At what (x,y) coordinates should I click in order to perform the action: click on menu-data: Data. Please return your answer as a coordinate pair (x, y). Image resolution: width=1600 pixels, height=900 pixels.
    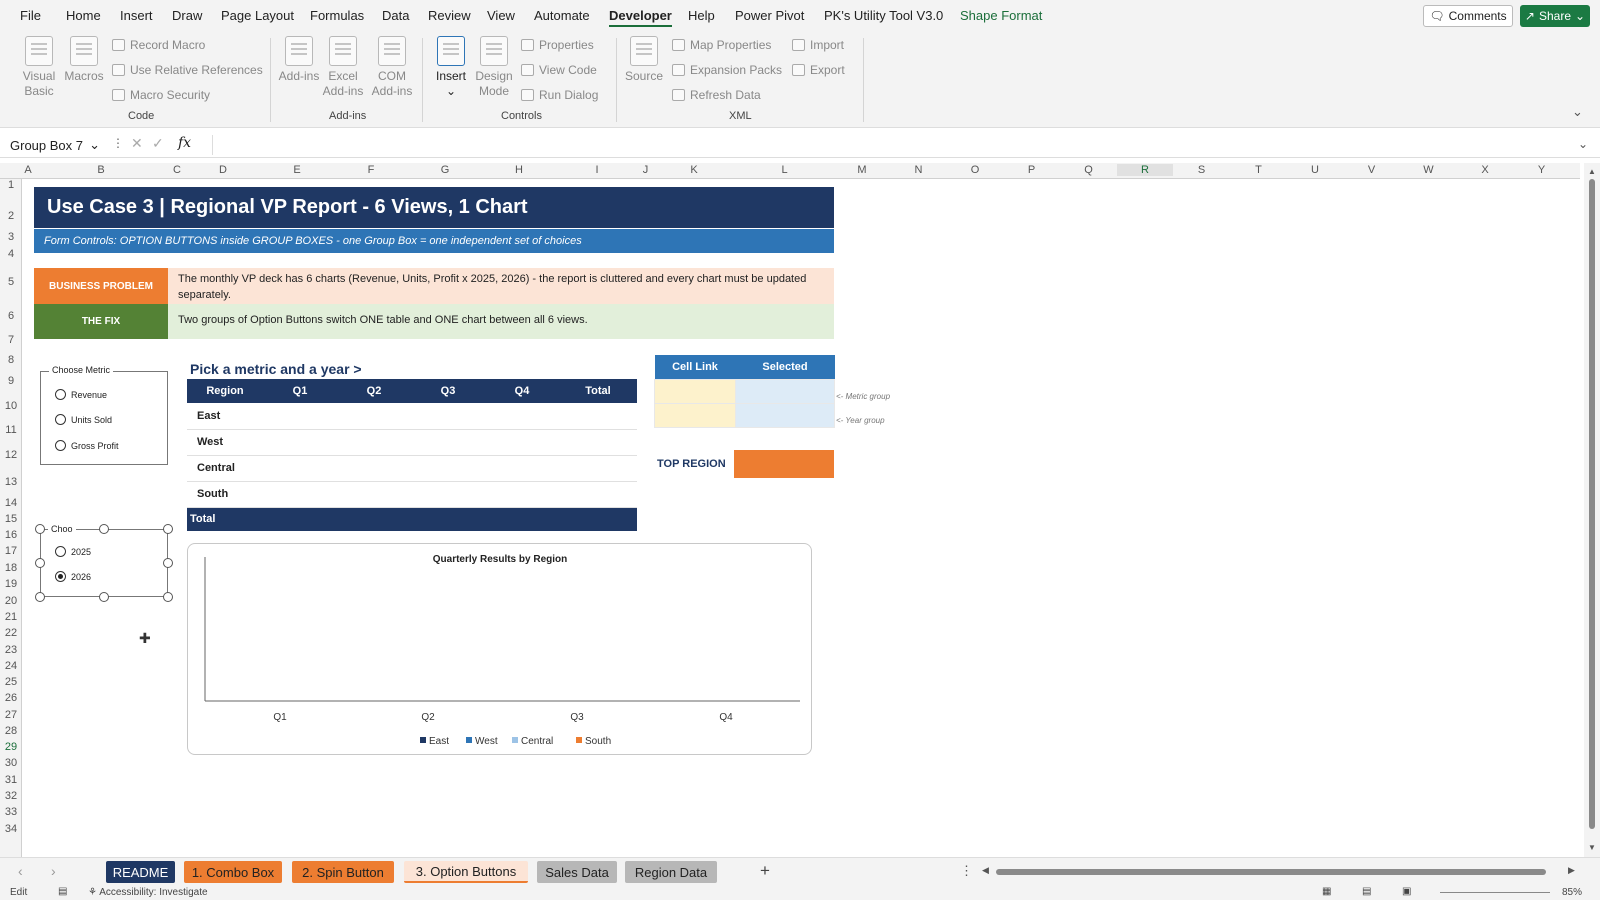
    Looking at the image, I should click on (395, 15).